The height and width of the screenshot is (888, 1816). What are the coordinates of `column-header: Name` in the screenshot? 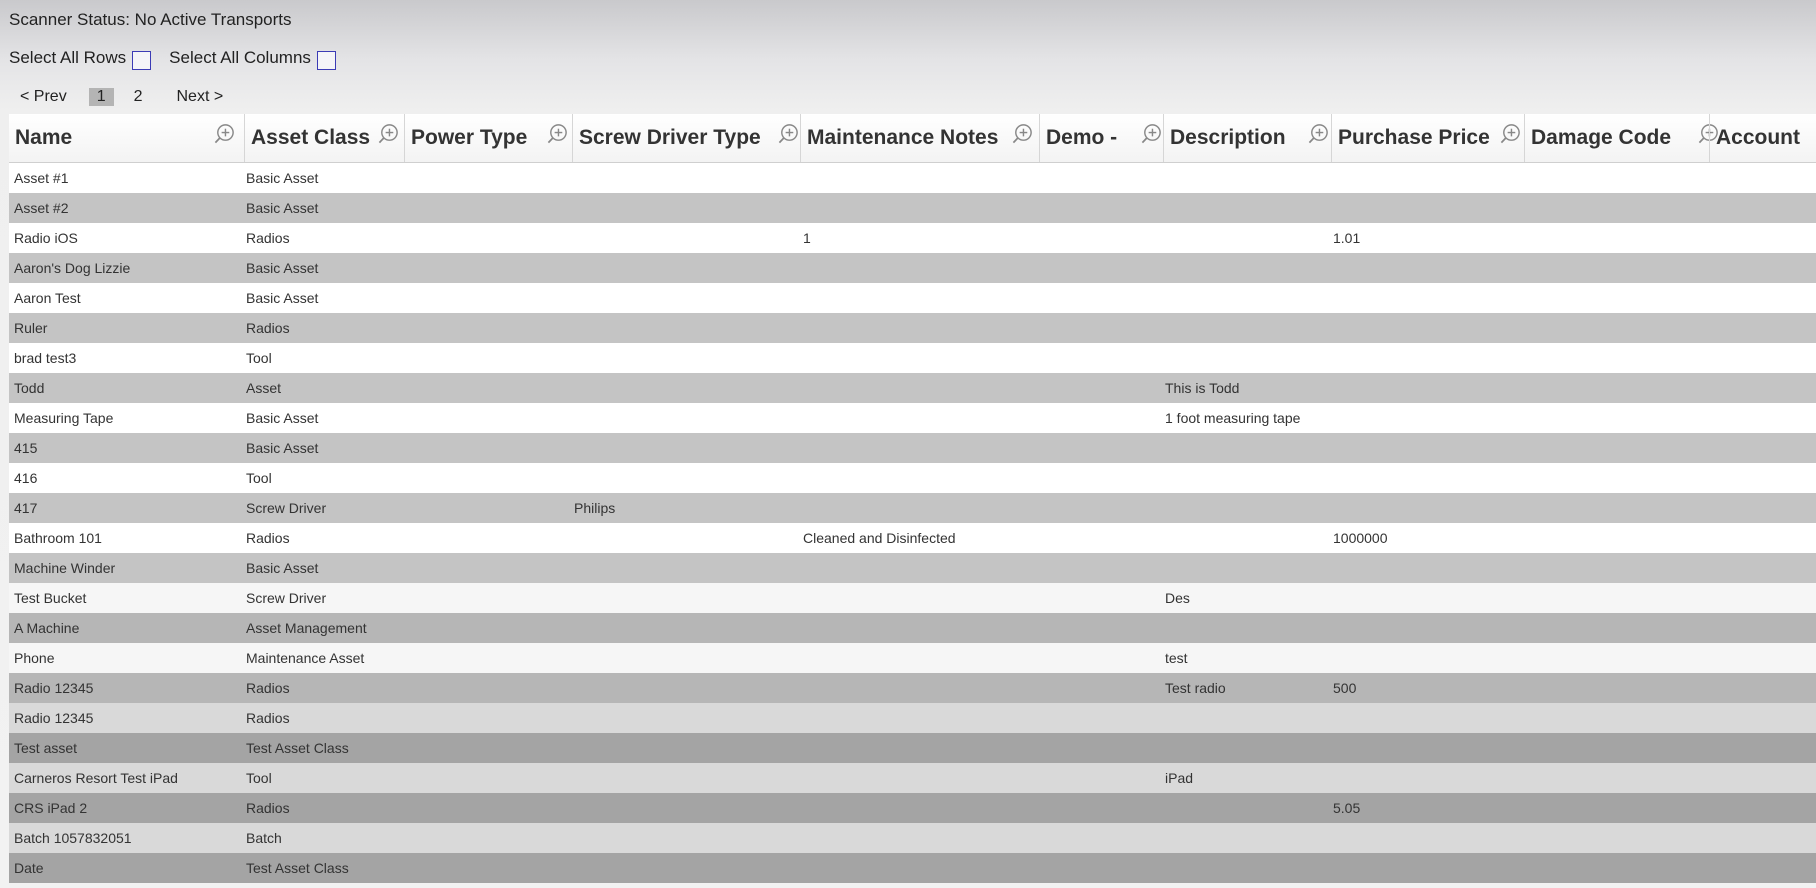 It's located at (126, 138).